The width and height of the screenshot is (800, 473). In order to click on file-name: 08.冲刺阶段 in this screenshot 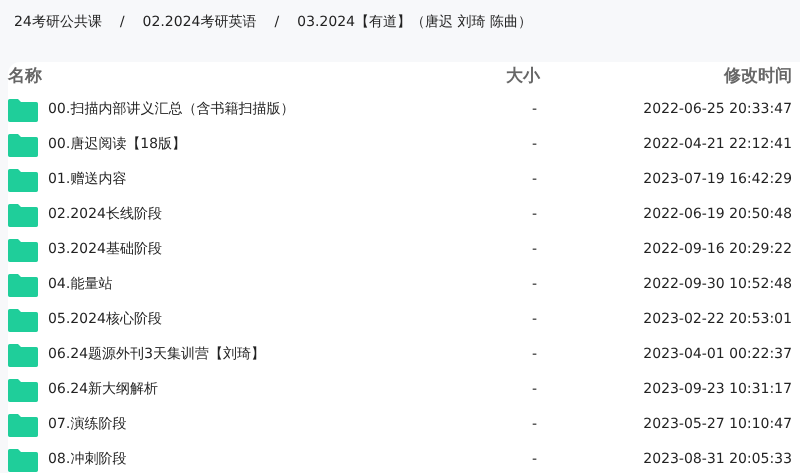, I will do `click(87, 459)`.